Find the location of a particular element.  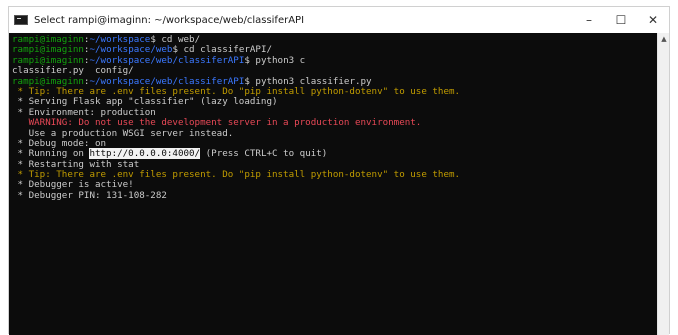

terminal-text-segment: * Debugger is active! is located at coordinates (73, 185).